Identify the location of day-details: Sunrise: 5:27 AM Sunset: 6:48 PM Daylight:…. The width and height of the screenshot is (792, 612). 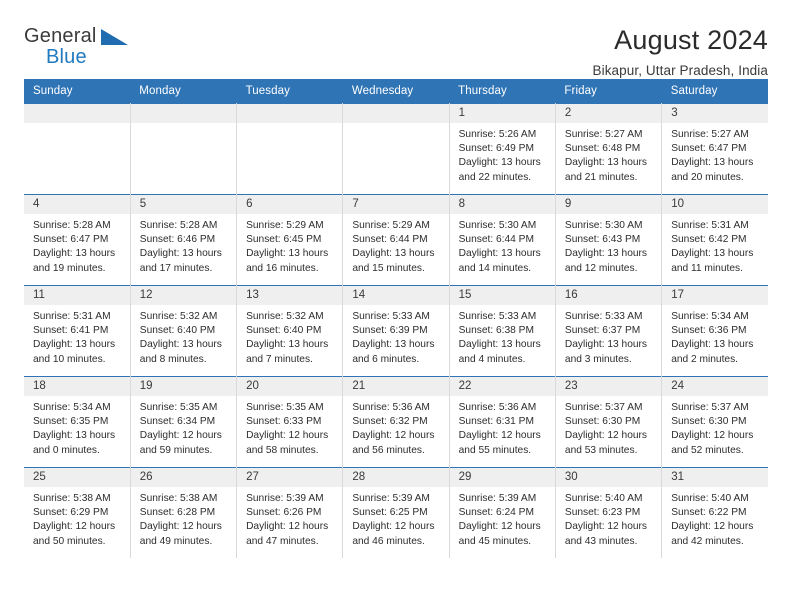
(608, 154).